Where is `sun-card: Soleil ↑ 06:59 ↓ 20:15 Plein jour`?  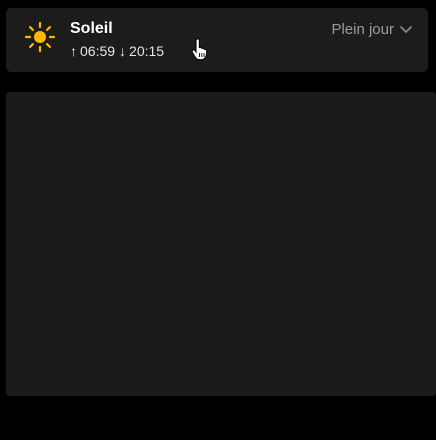
sun-card: Soleil ↑ 06:59 ↓ 20:15 Plein jour is located at coordinates (217, 40).